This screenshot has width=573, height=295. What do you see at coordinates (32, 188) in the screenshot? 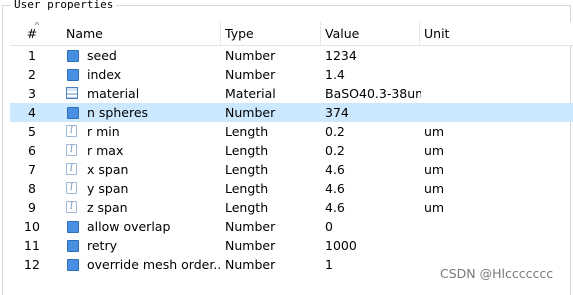
I see `row-number: 8` at bounding box center [32, 188].